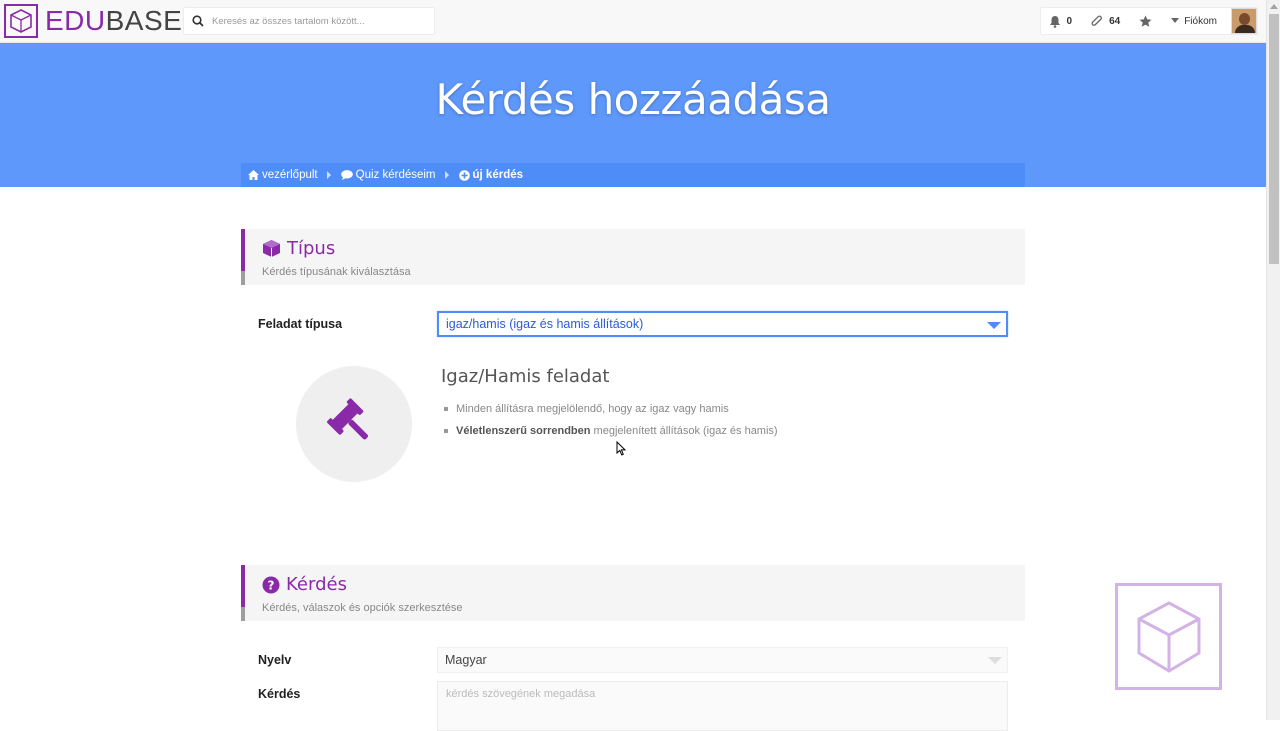 The height and width of the screenshot is (731, 1280). Describe the element at coordinates (466, 660) in the screenshot. I see `language-selected: Magyar` at that location.